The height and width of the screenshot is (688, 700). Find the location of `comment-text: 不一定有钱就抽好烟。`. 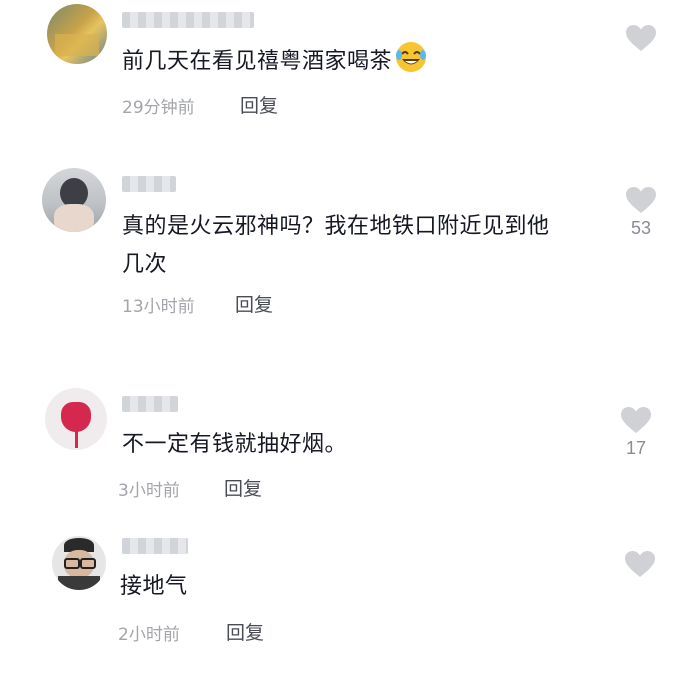

comment-text: 不一定有钱就抽好烟。 is located at coordinates (352, 445).